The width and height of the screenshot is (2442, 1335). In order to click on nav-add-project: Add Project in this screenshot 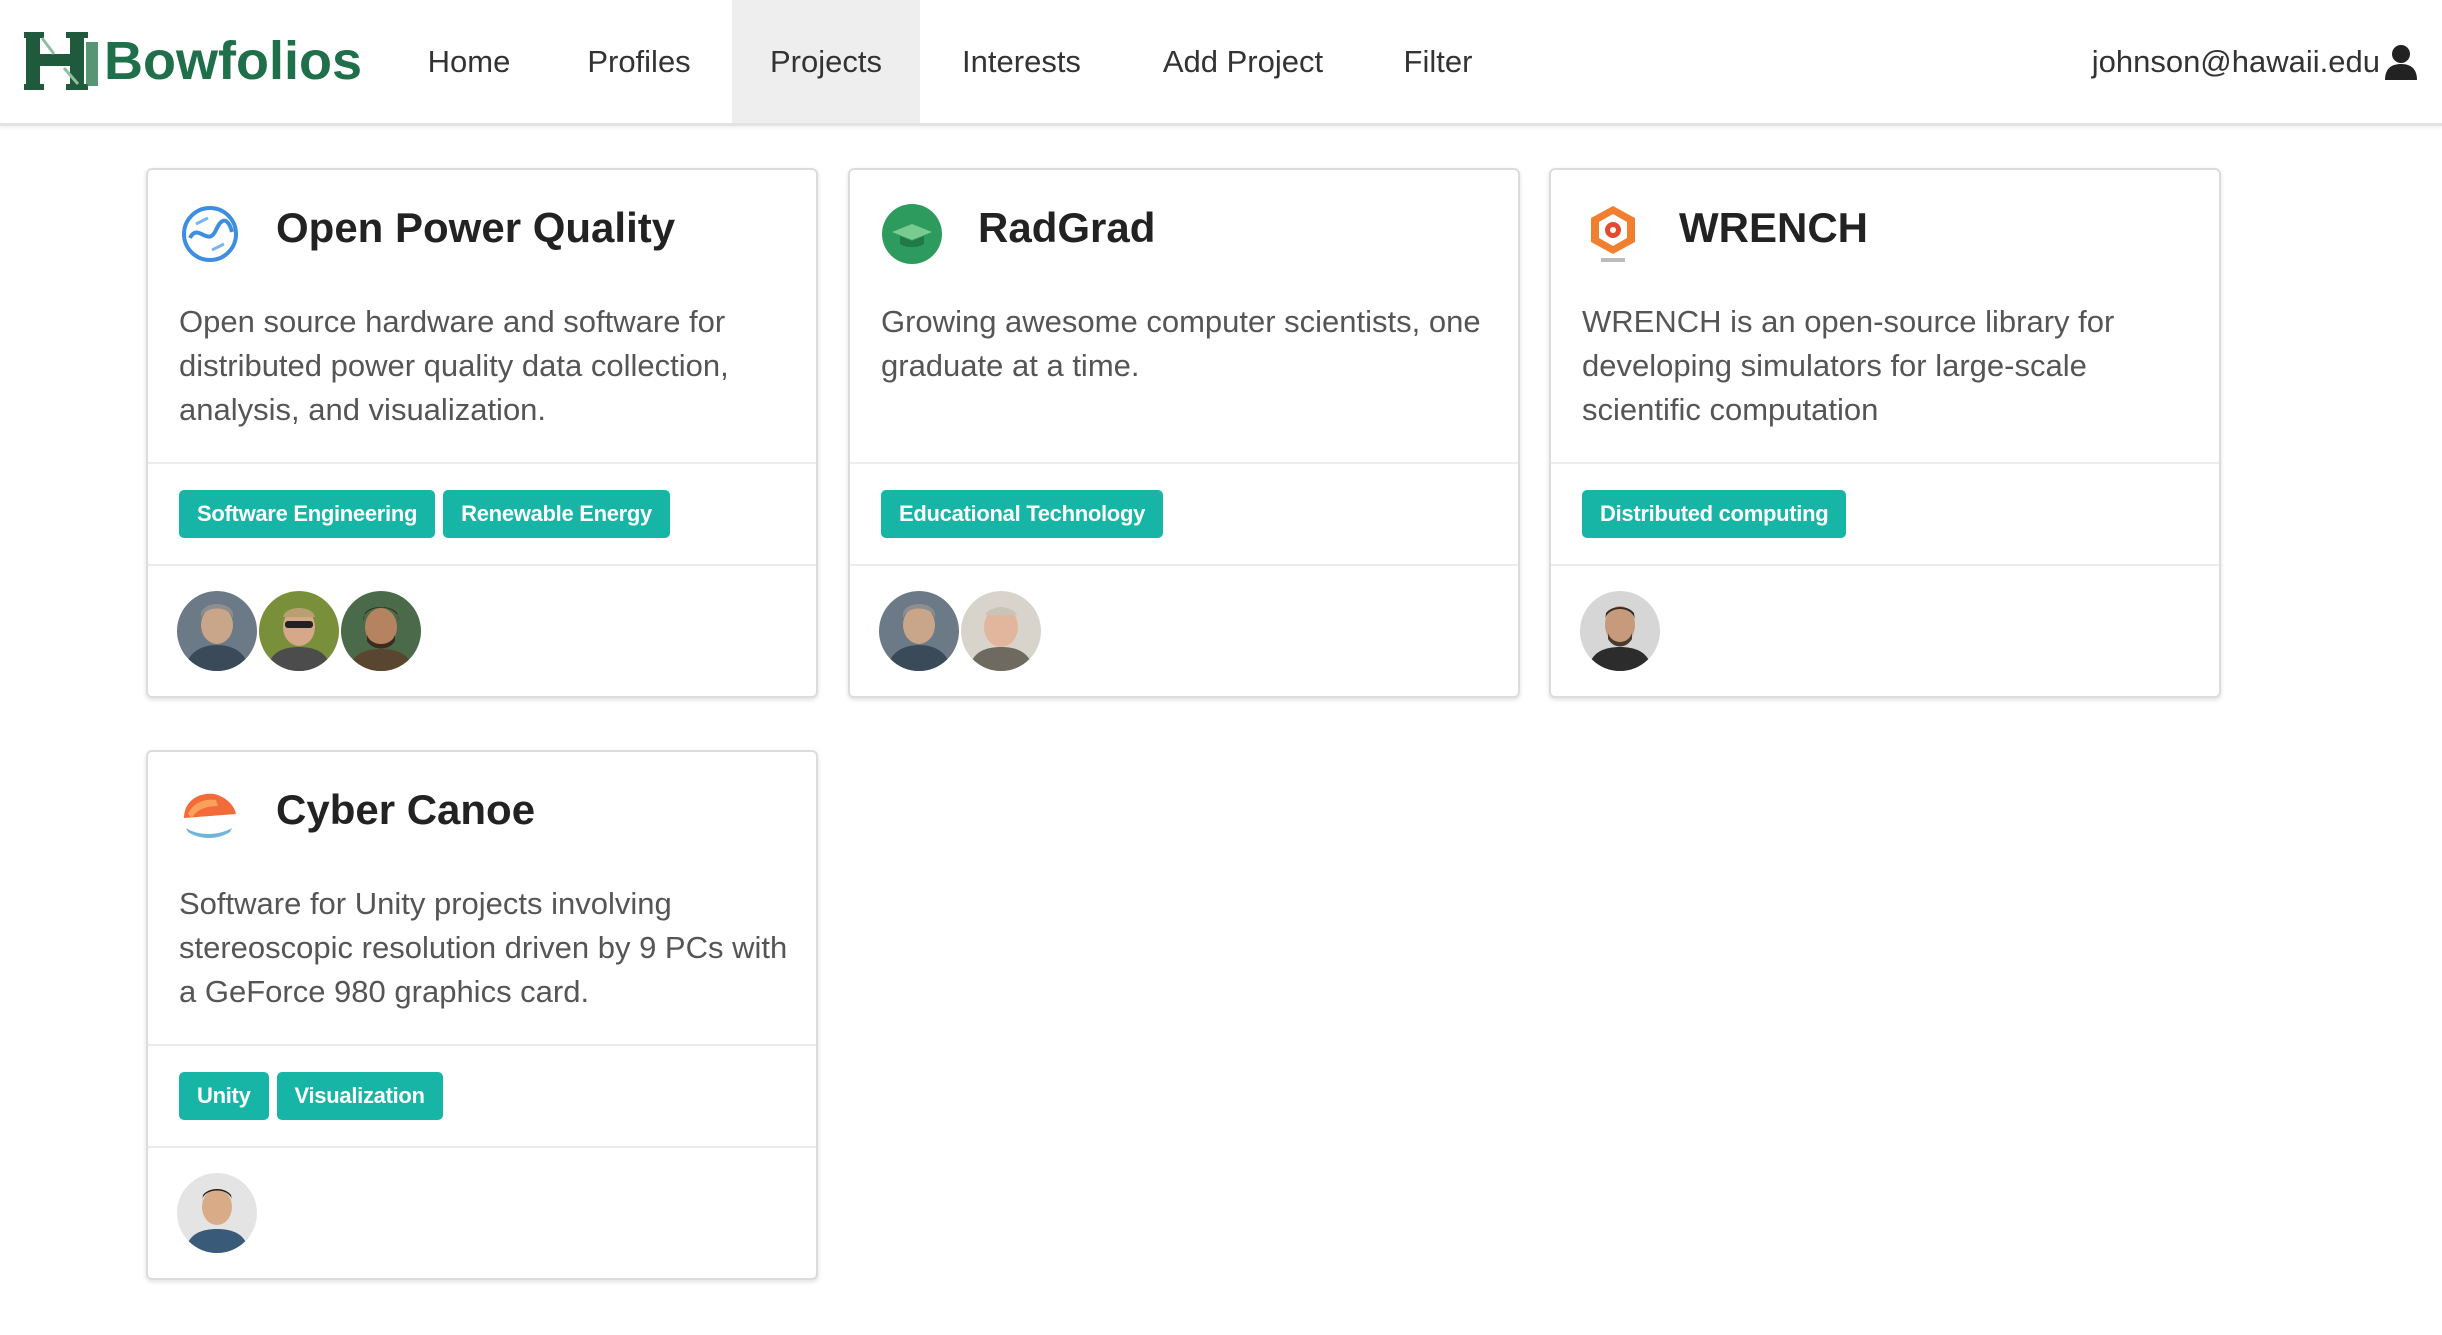, I will do `click(1243, 61)`.